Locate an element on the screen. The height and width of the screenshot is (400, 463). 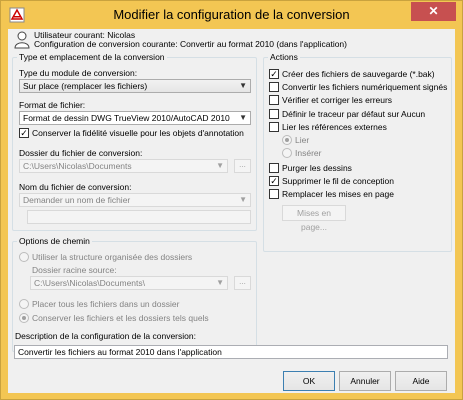
actions-group-title: Actions is located at coordinates (284, 57).